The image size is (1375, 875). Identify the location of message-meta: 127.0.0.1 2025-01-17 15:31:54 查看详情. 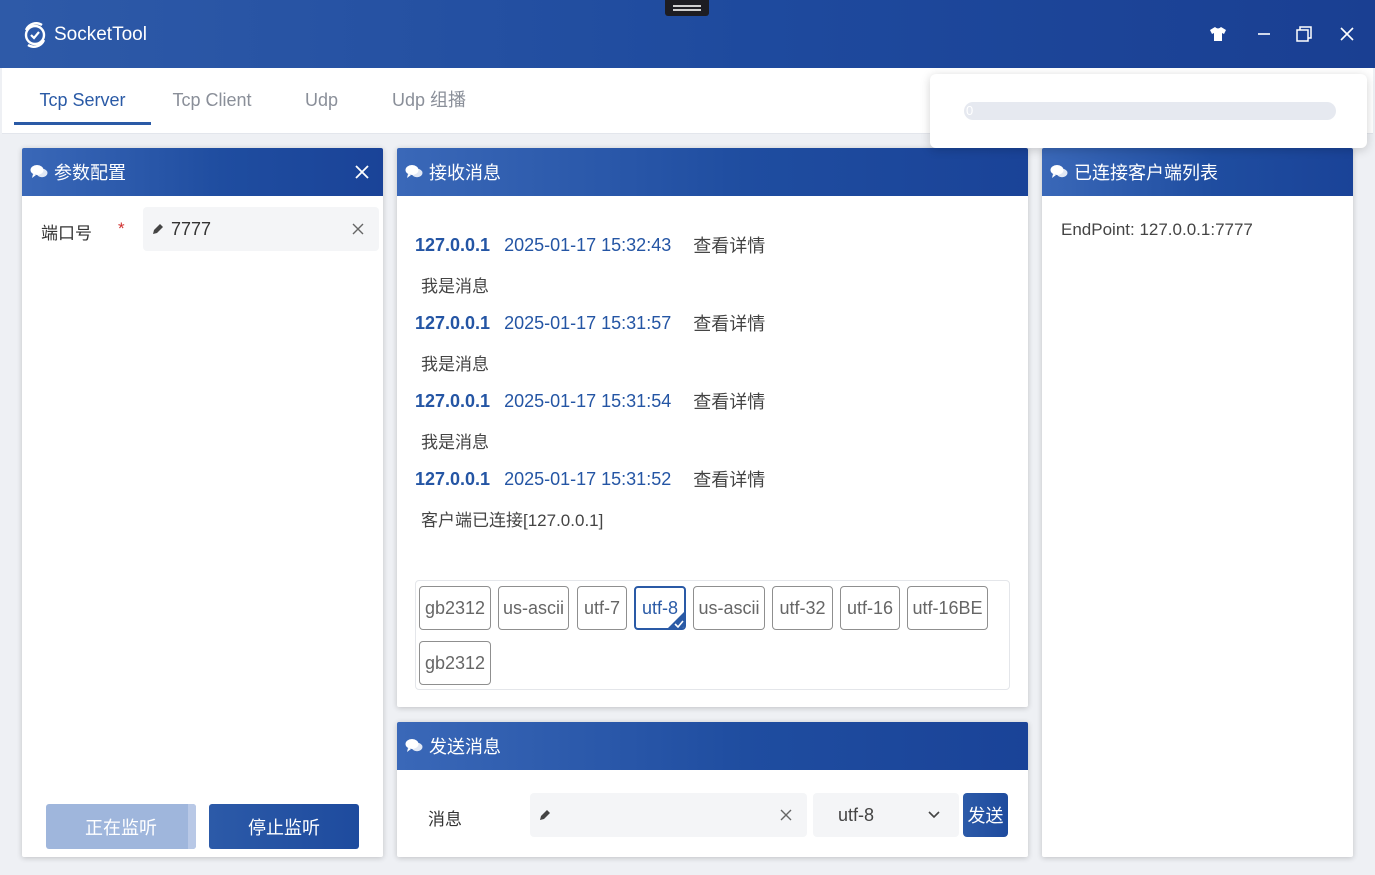
(715, 401).